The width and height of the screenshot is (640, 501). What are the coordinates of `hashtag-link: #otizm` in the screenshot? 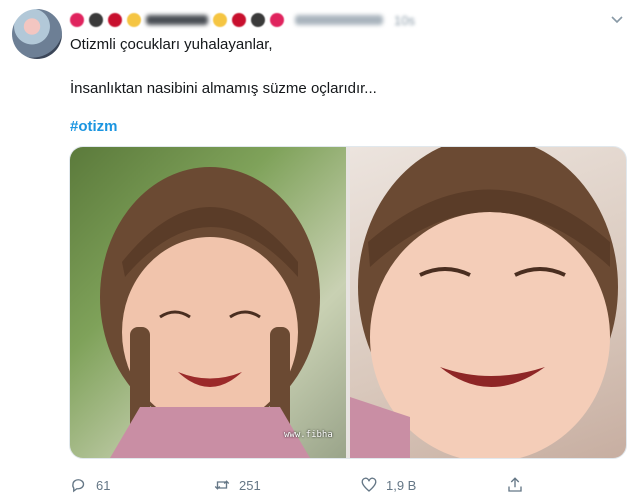 It's located at (94, 126).